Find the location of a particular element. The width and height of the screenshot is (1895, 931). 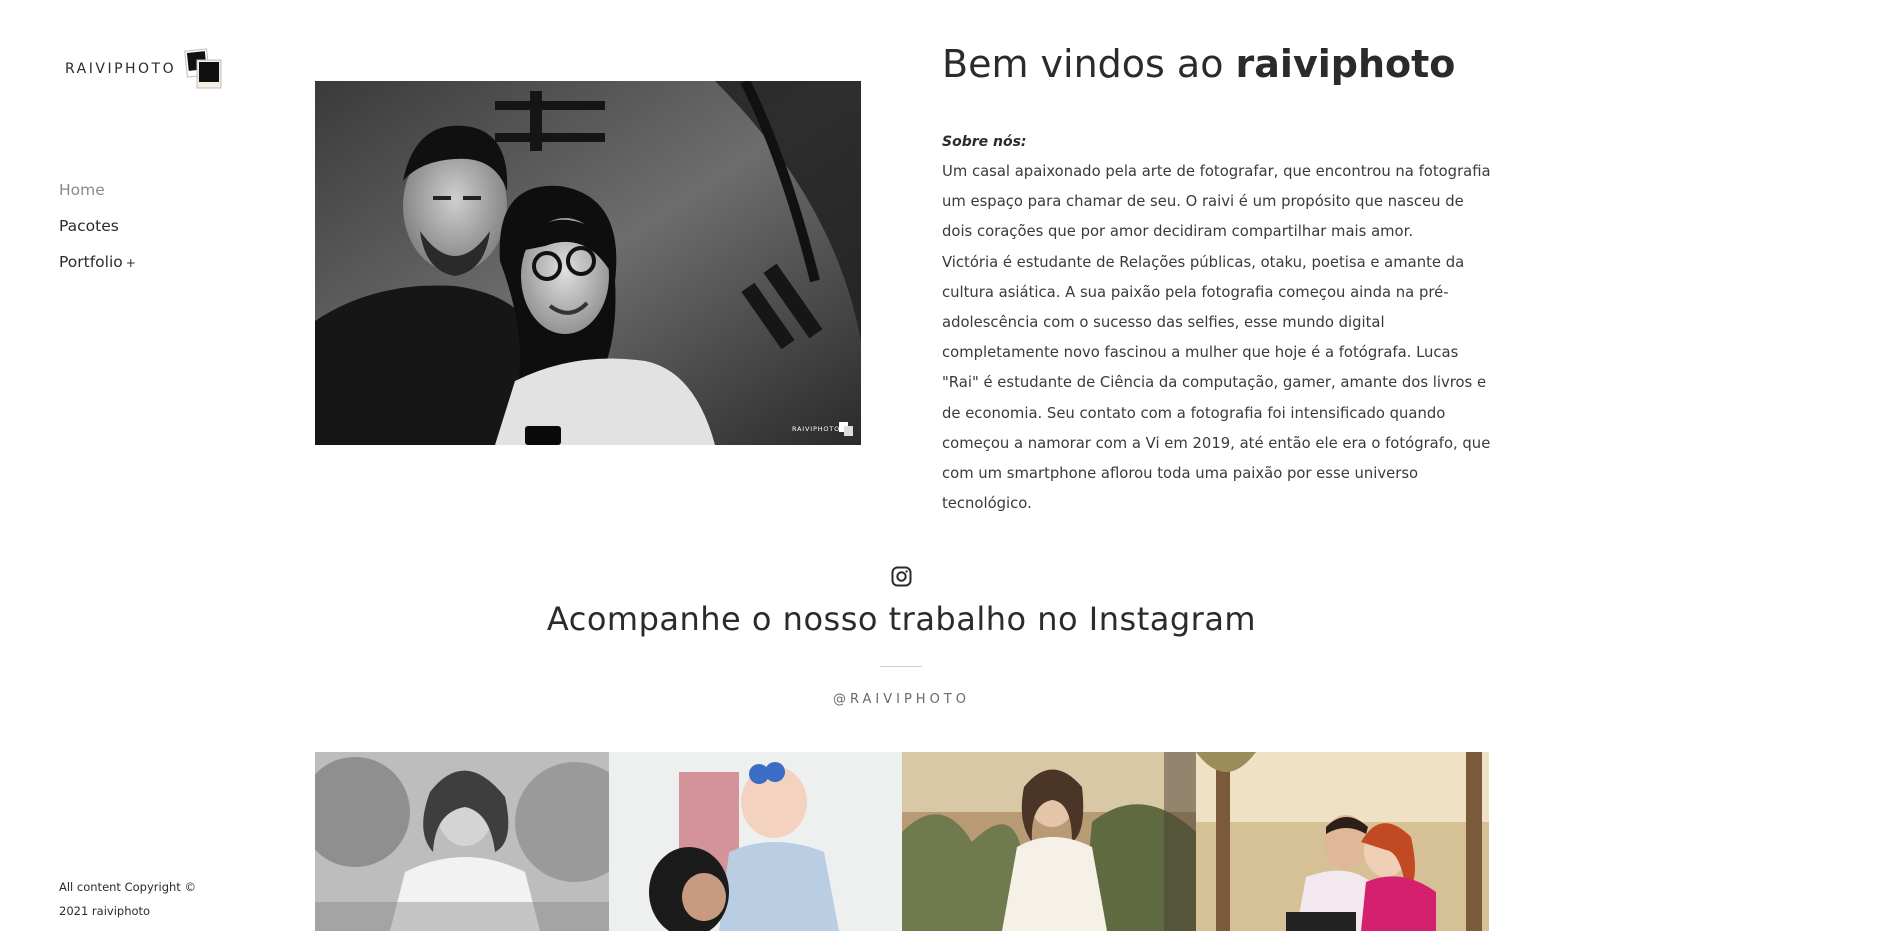

expand-plus-icon: + is located at coordinates (130, 263).